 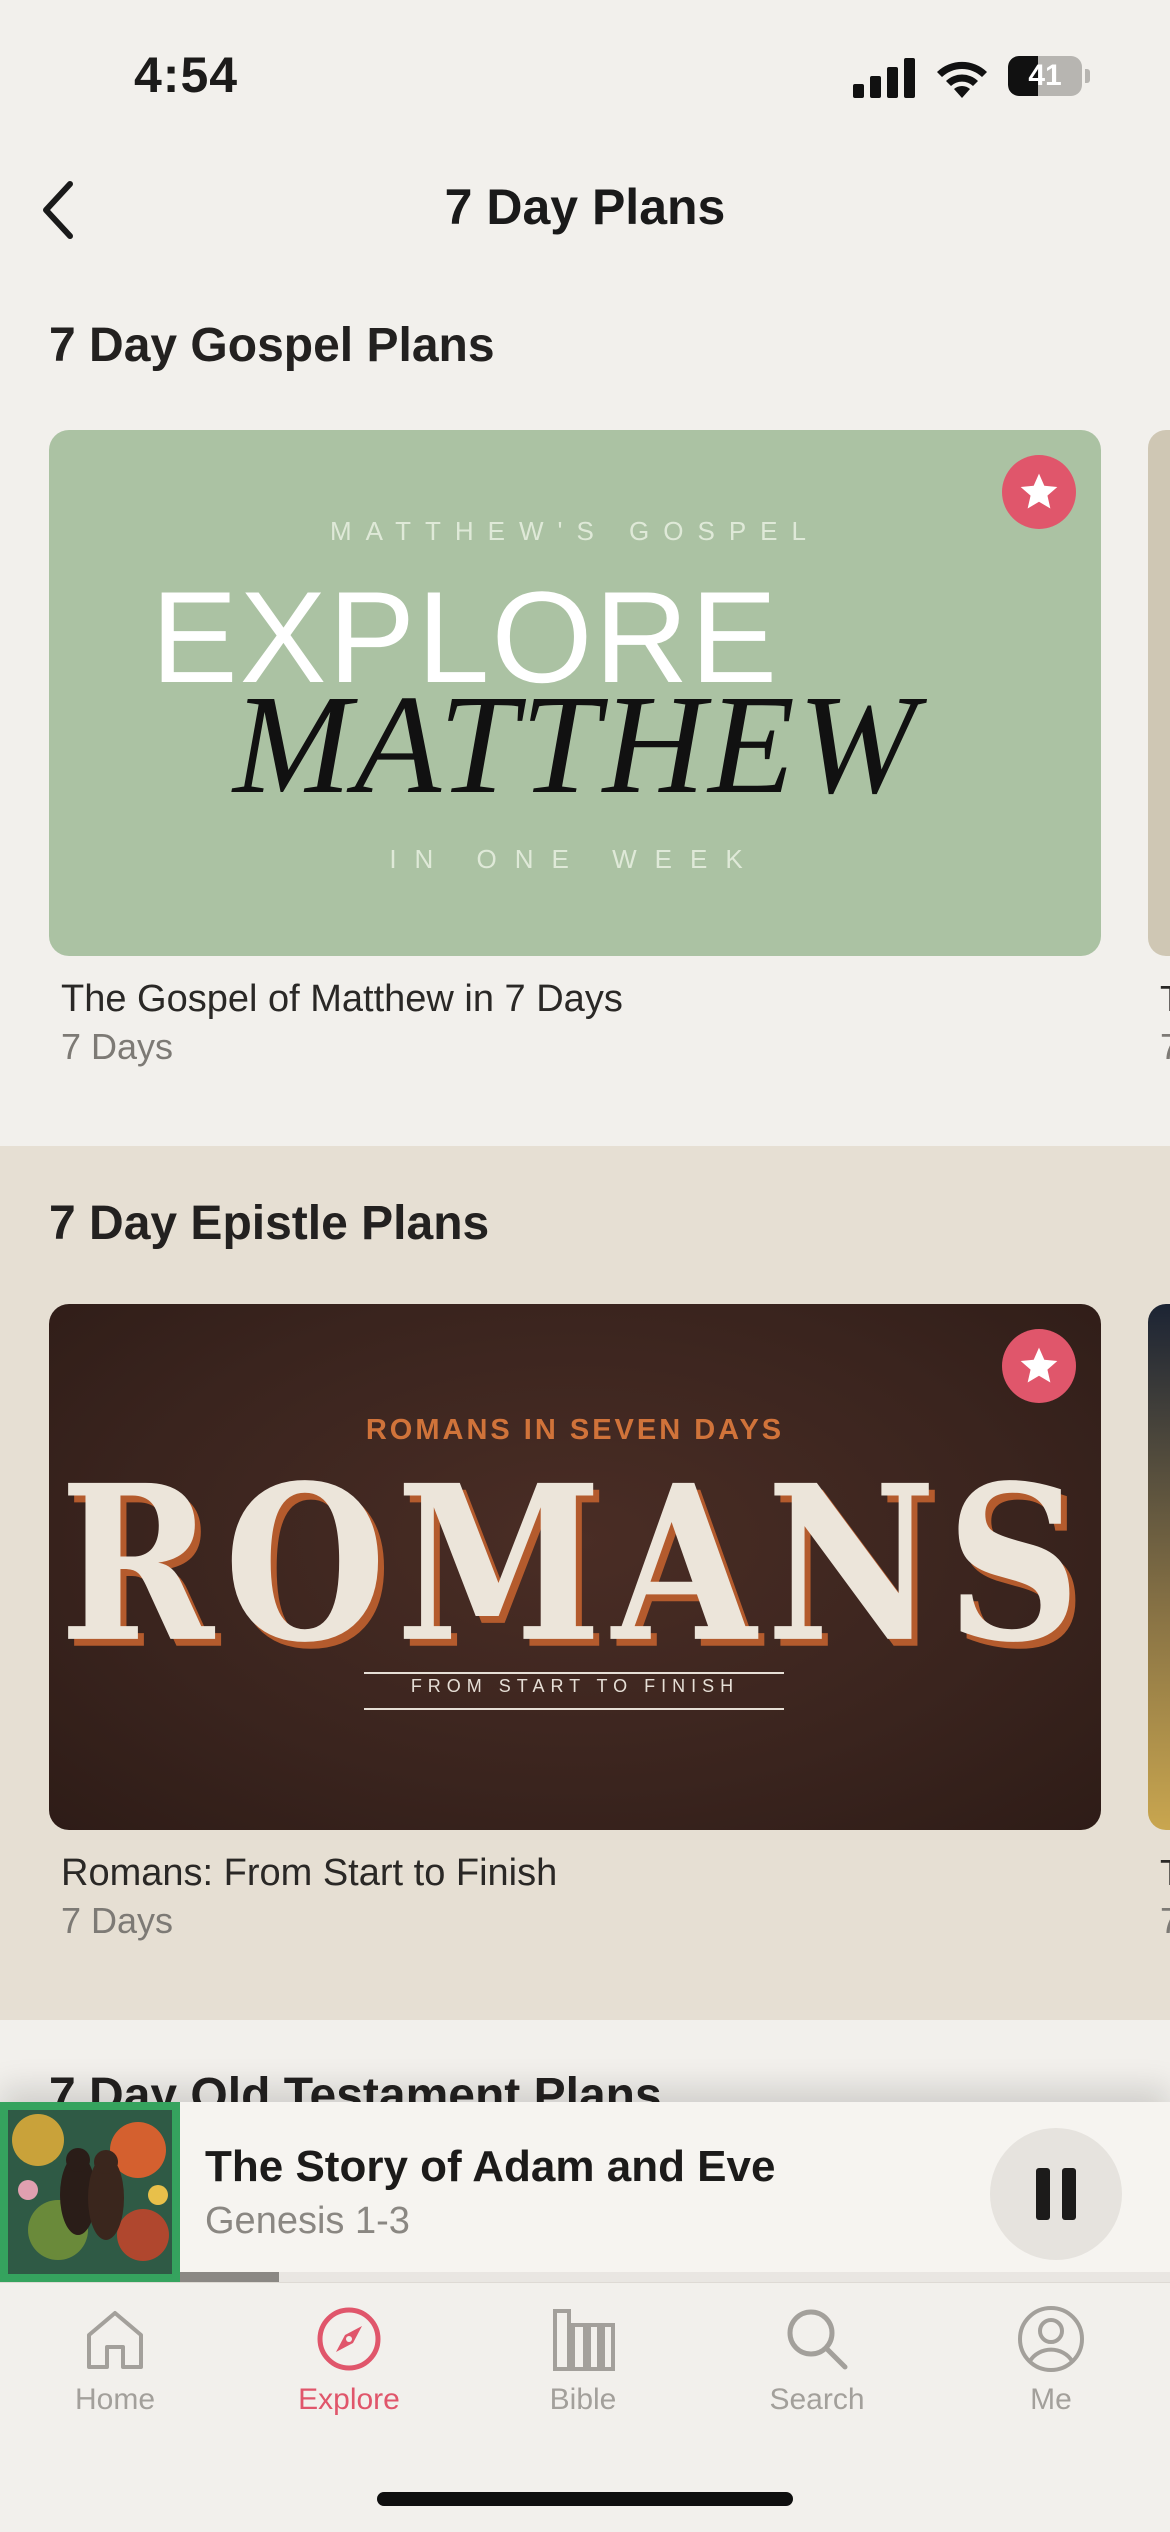 I want to click on tab-me: Me, so click(x=1051, y=2368).